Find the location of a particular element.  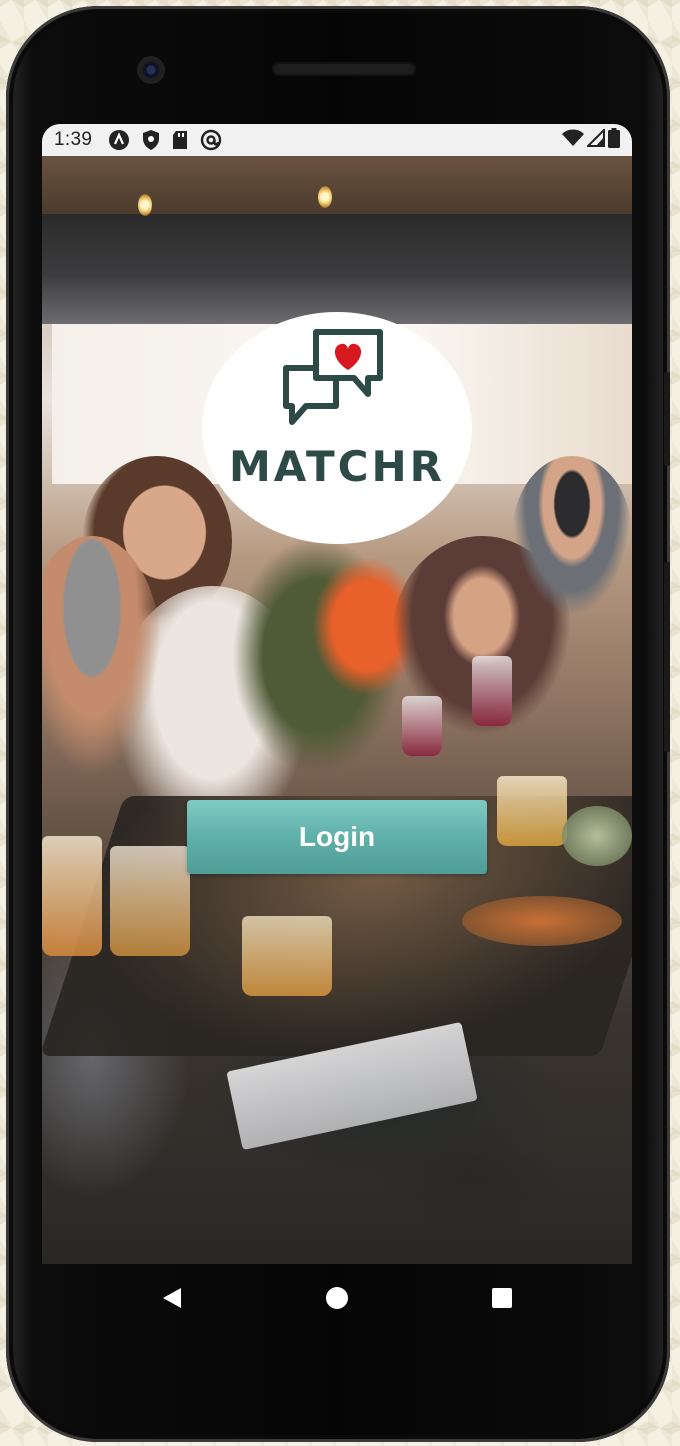

matchr-logo: MATCHR is located at coordinates (337, 428).